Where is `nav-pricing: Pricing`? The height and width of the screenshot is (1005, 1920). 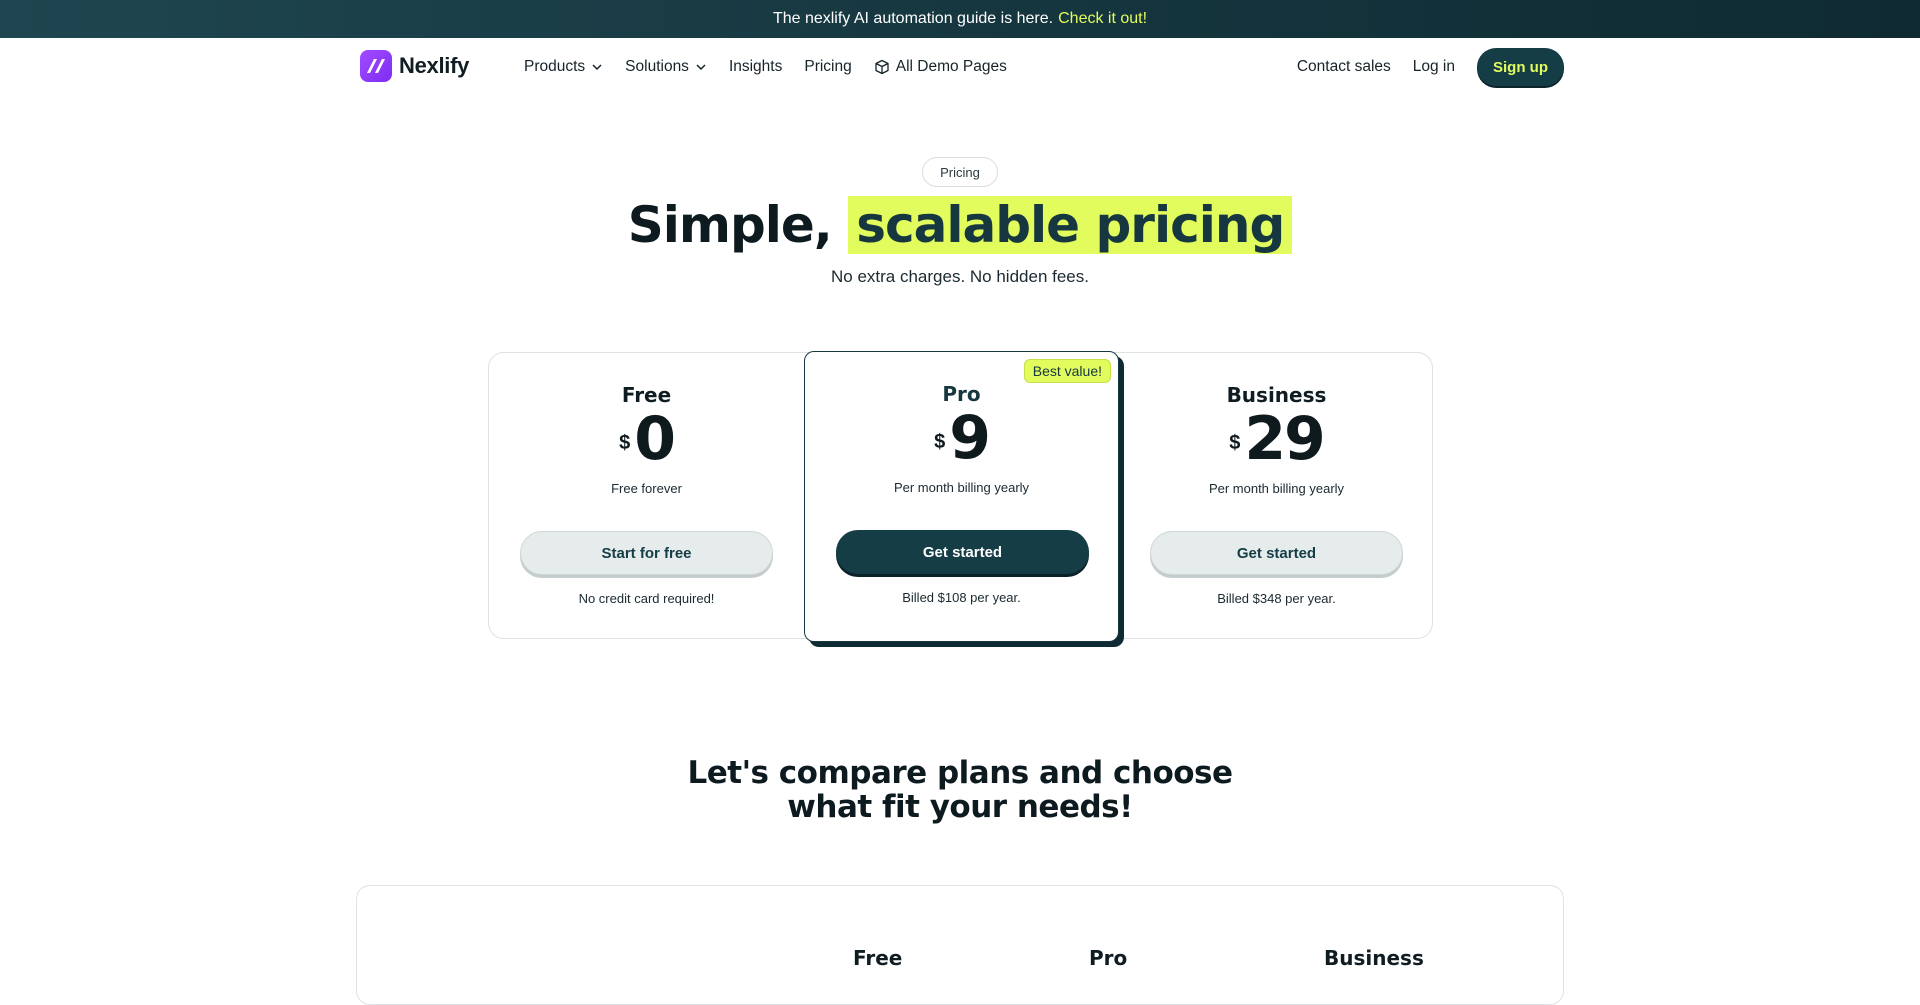 nav-pricing: Pricing is located at coordinates (827, 67).